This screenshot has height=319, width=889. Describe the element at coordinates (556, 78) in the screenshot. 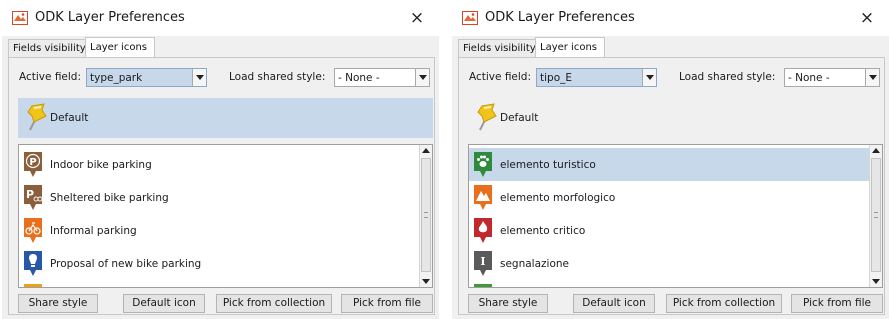

I see `active-field-value: tipo_E` at that location.